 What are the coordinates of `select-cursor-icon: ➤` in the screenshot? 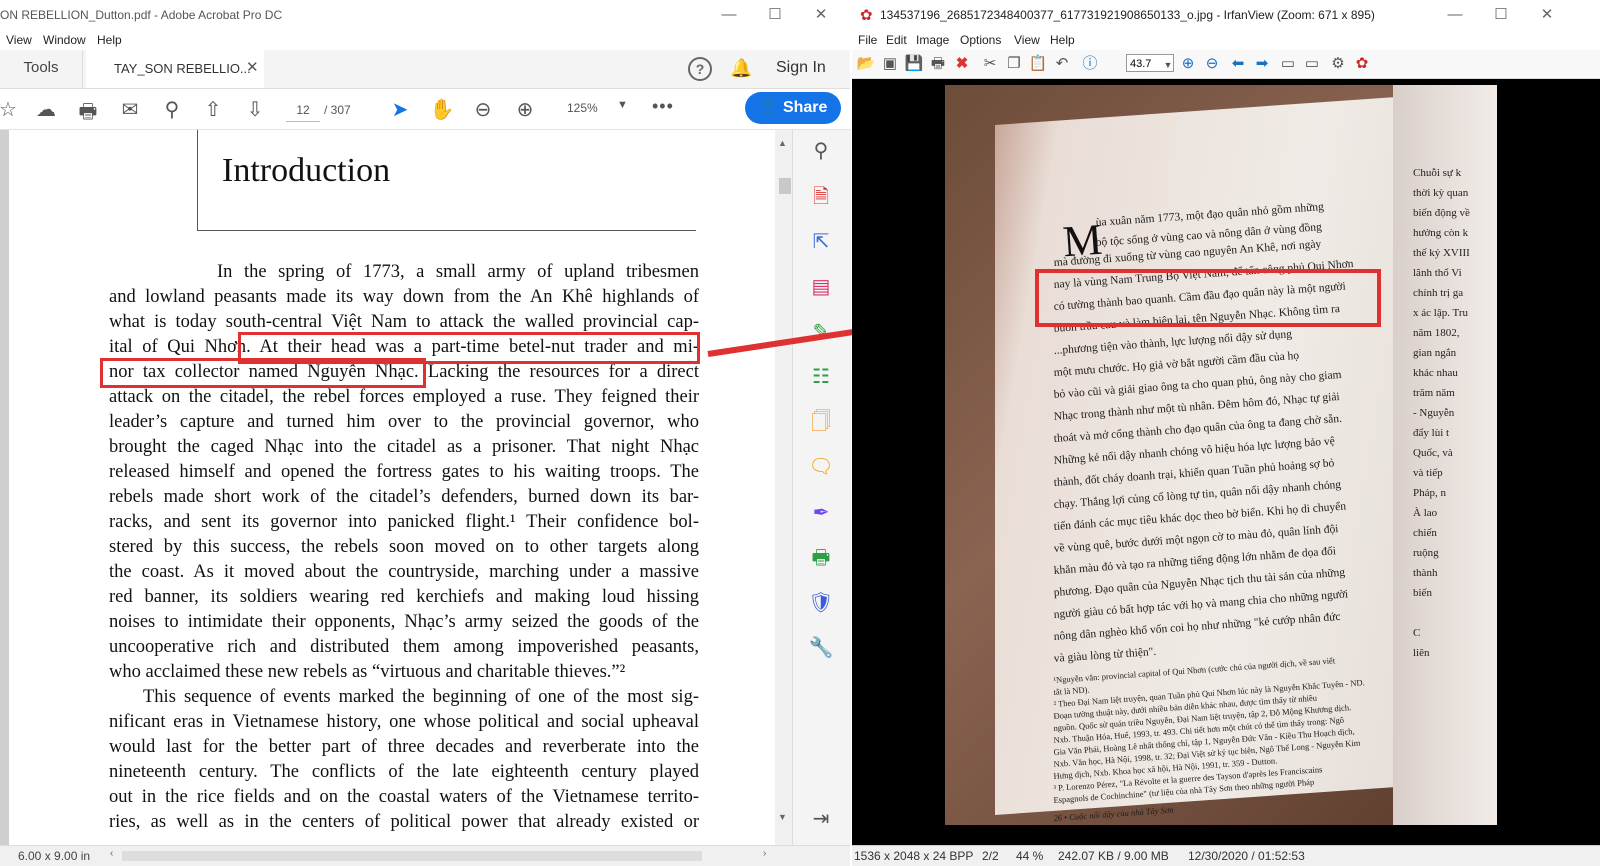 It's located at (400, 109).